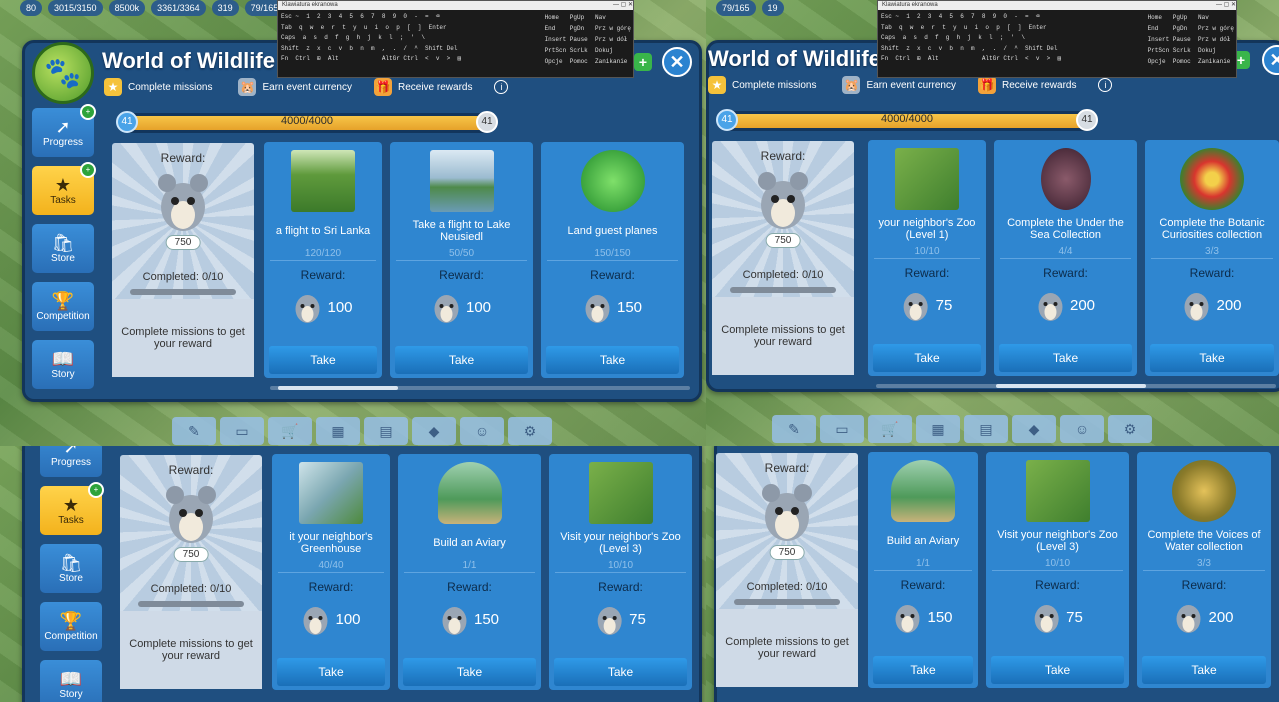 The image size is (1279, 702). I want to click on mission-reward: 75, so click(927, 305).